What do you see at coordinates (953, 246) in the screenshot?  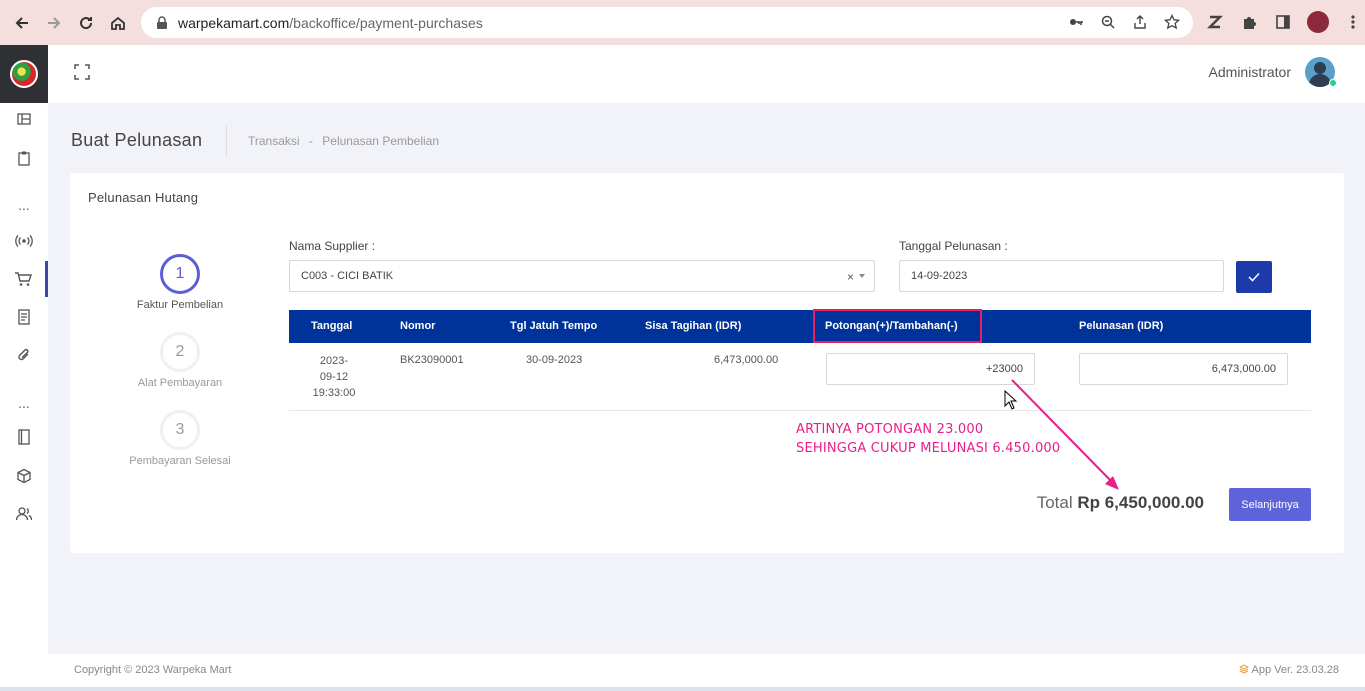 I see `date-label: Tanggal Pelunasan :` at bounding box center [953, 246].